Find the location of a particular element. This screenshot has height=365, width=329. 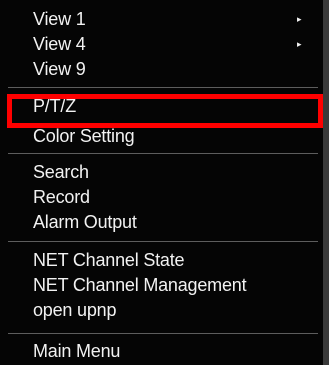

menu-item-label: View 9 is located at coordinates (59, 69).